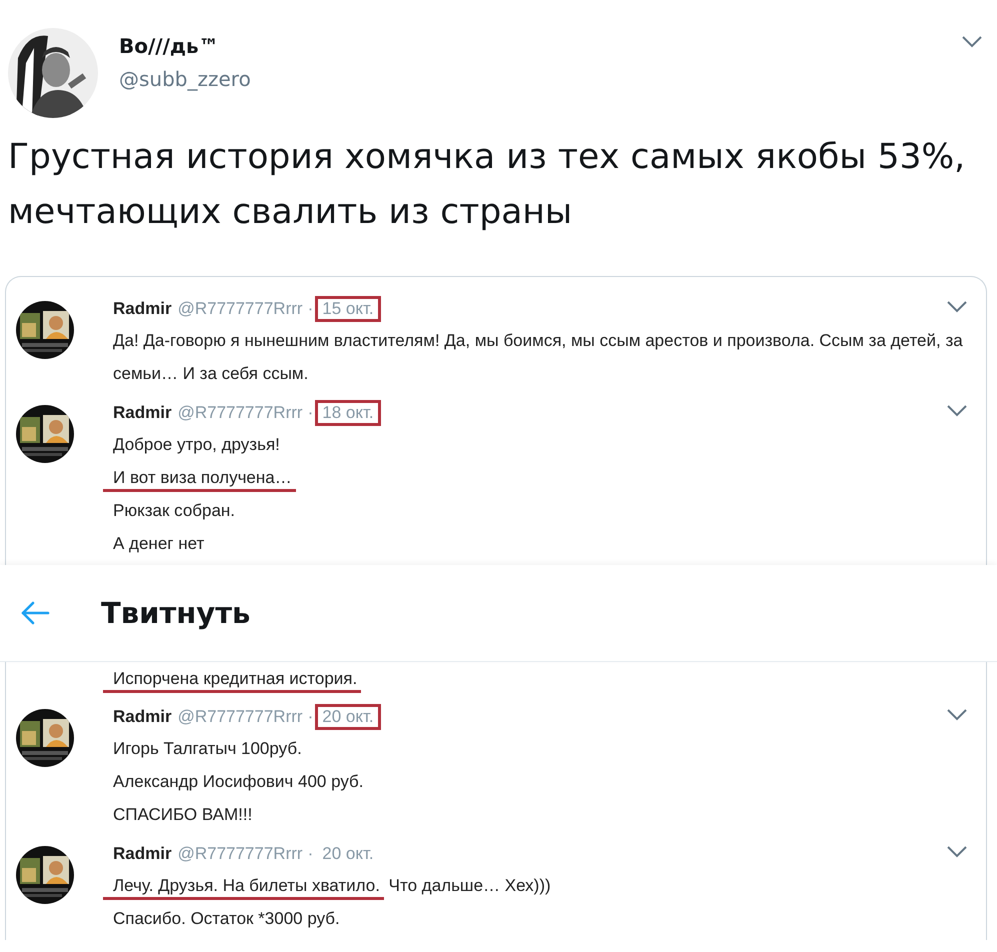  Describe the element at coordinates (487, 185) in the screenshot. I see `tweet-text: Грустная история хомячка из тех самых якобы 53%, мечтающих свалить из страны` at that location.